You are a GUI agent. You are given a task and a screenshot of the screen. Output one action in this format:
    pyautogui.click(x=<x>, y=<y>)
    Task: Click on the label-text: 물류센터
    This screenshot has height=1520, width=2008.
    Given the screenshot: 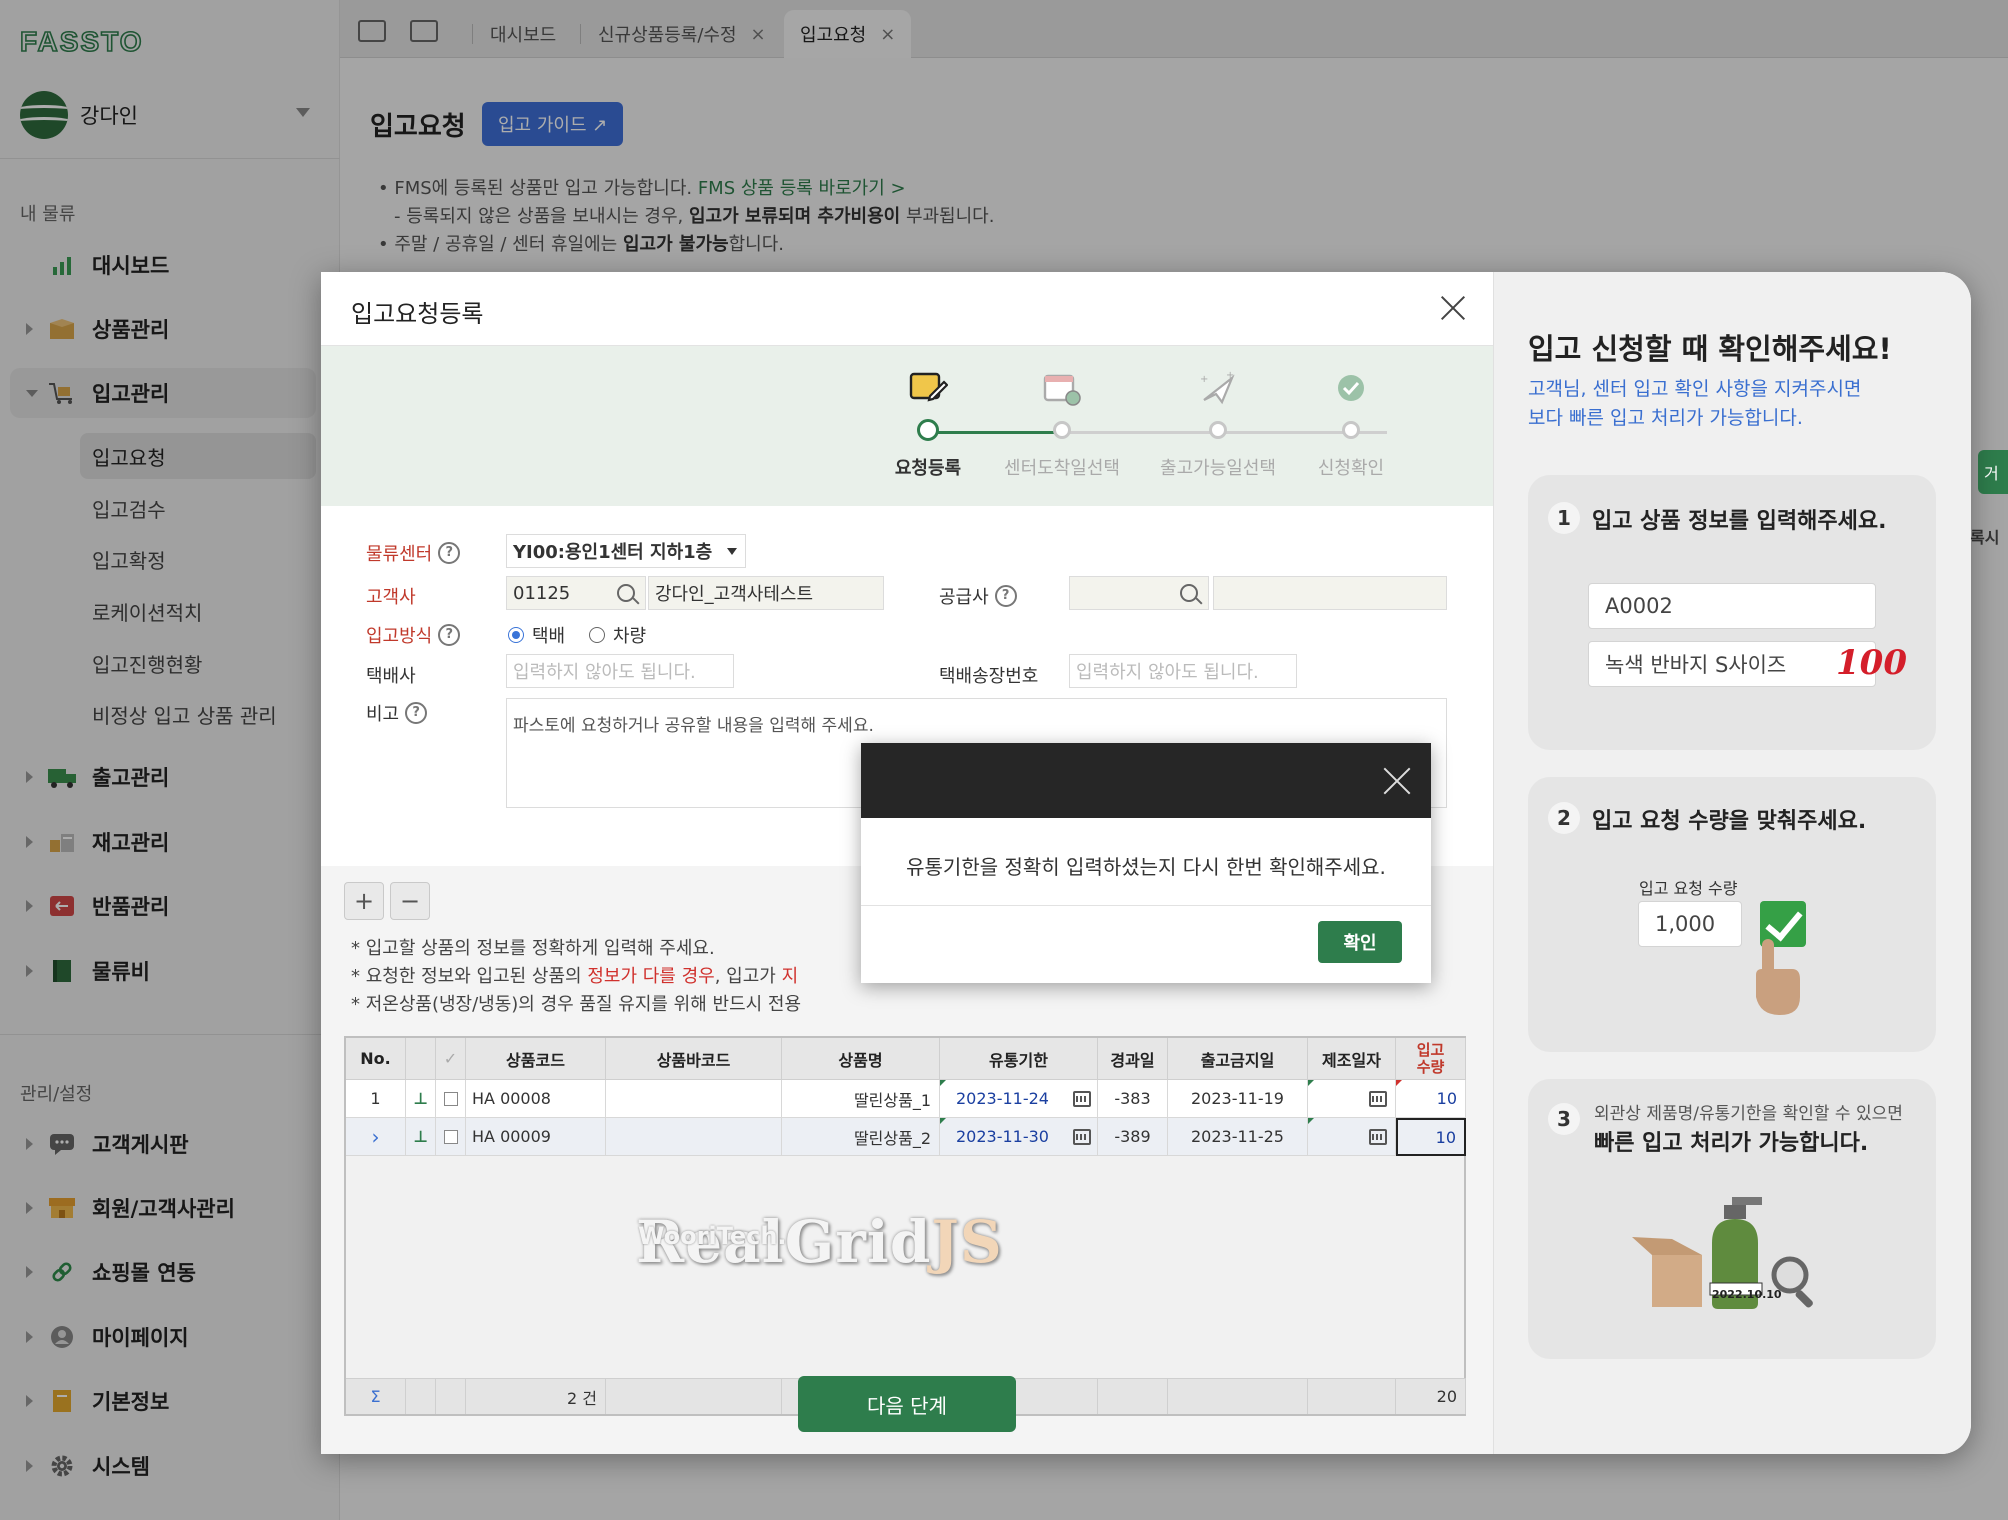 What is the action you would take?
    pyautogui.click(x=399, y=554)
    